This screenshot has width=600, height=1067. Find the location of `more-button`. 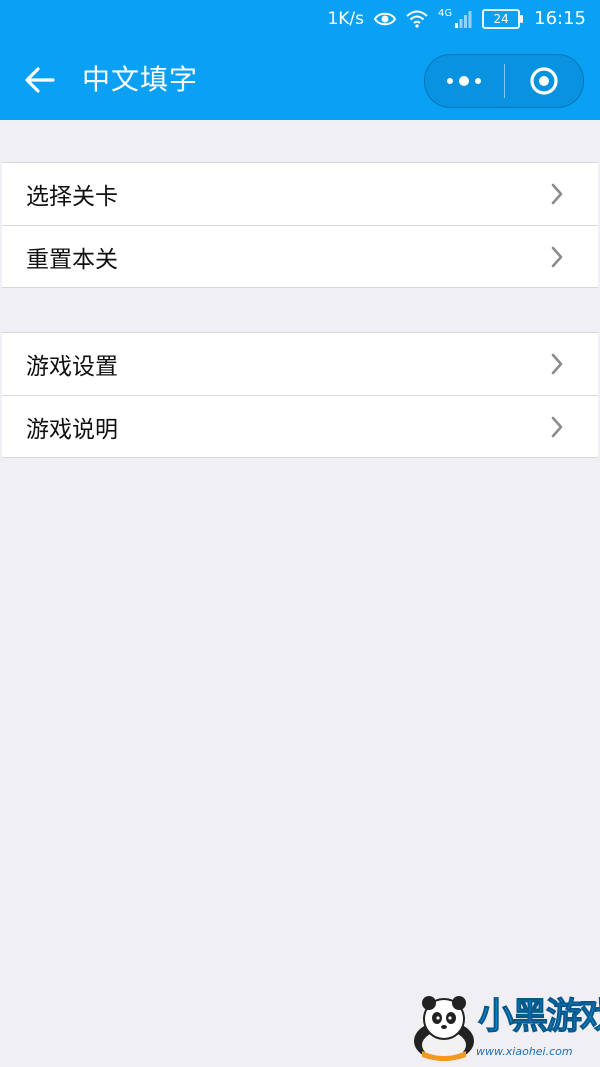

more-button is located at coordinates (464, 81).